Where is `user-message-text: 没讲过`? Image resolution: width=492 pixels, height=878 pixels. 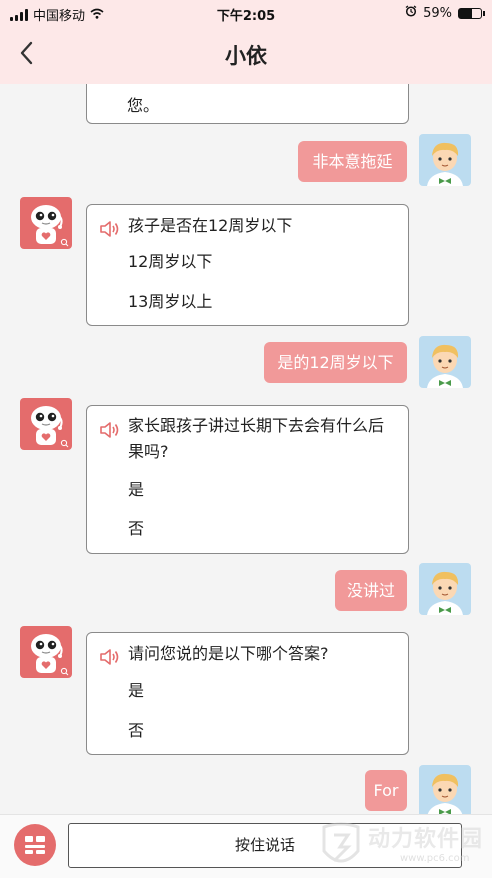 user-message-text: 没讲过 is located at coordinates (370, 590).